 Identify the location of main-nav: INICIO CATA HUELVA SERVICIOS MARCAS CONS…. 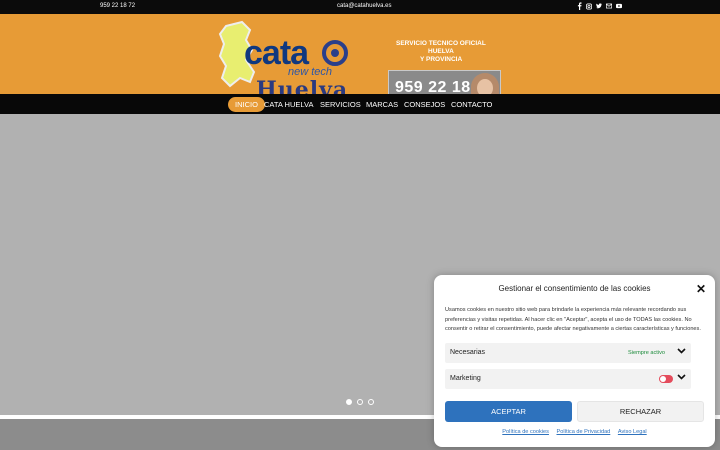
(360, 104).